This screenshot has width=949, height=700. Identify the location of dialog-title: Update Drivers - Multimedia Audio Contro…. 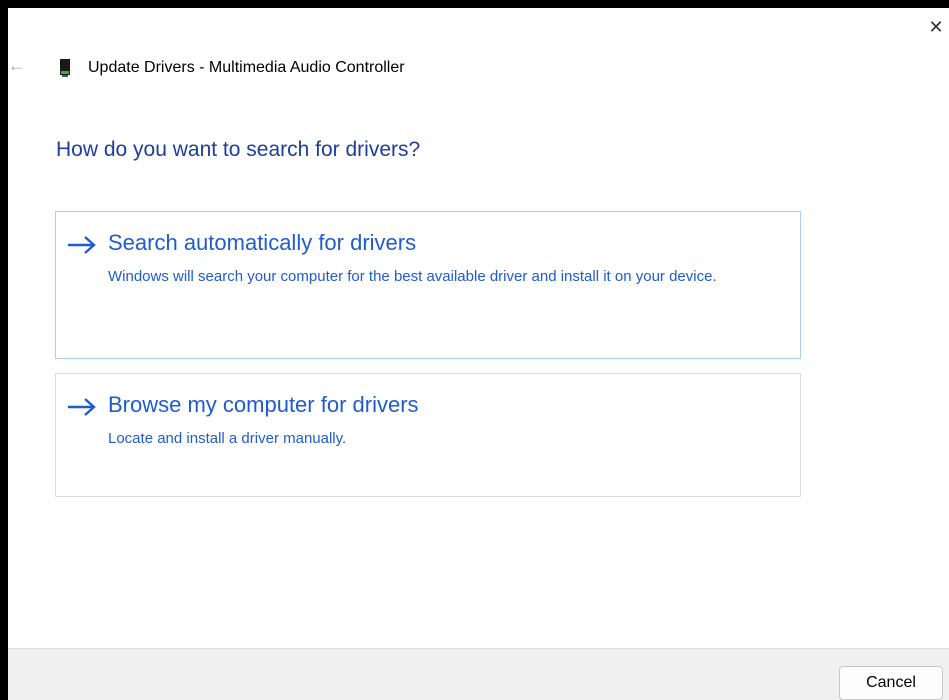
(246, 67).